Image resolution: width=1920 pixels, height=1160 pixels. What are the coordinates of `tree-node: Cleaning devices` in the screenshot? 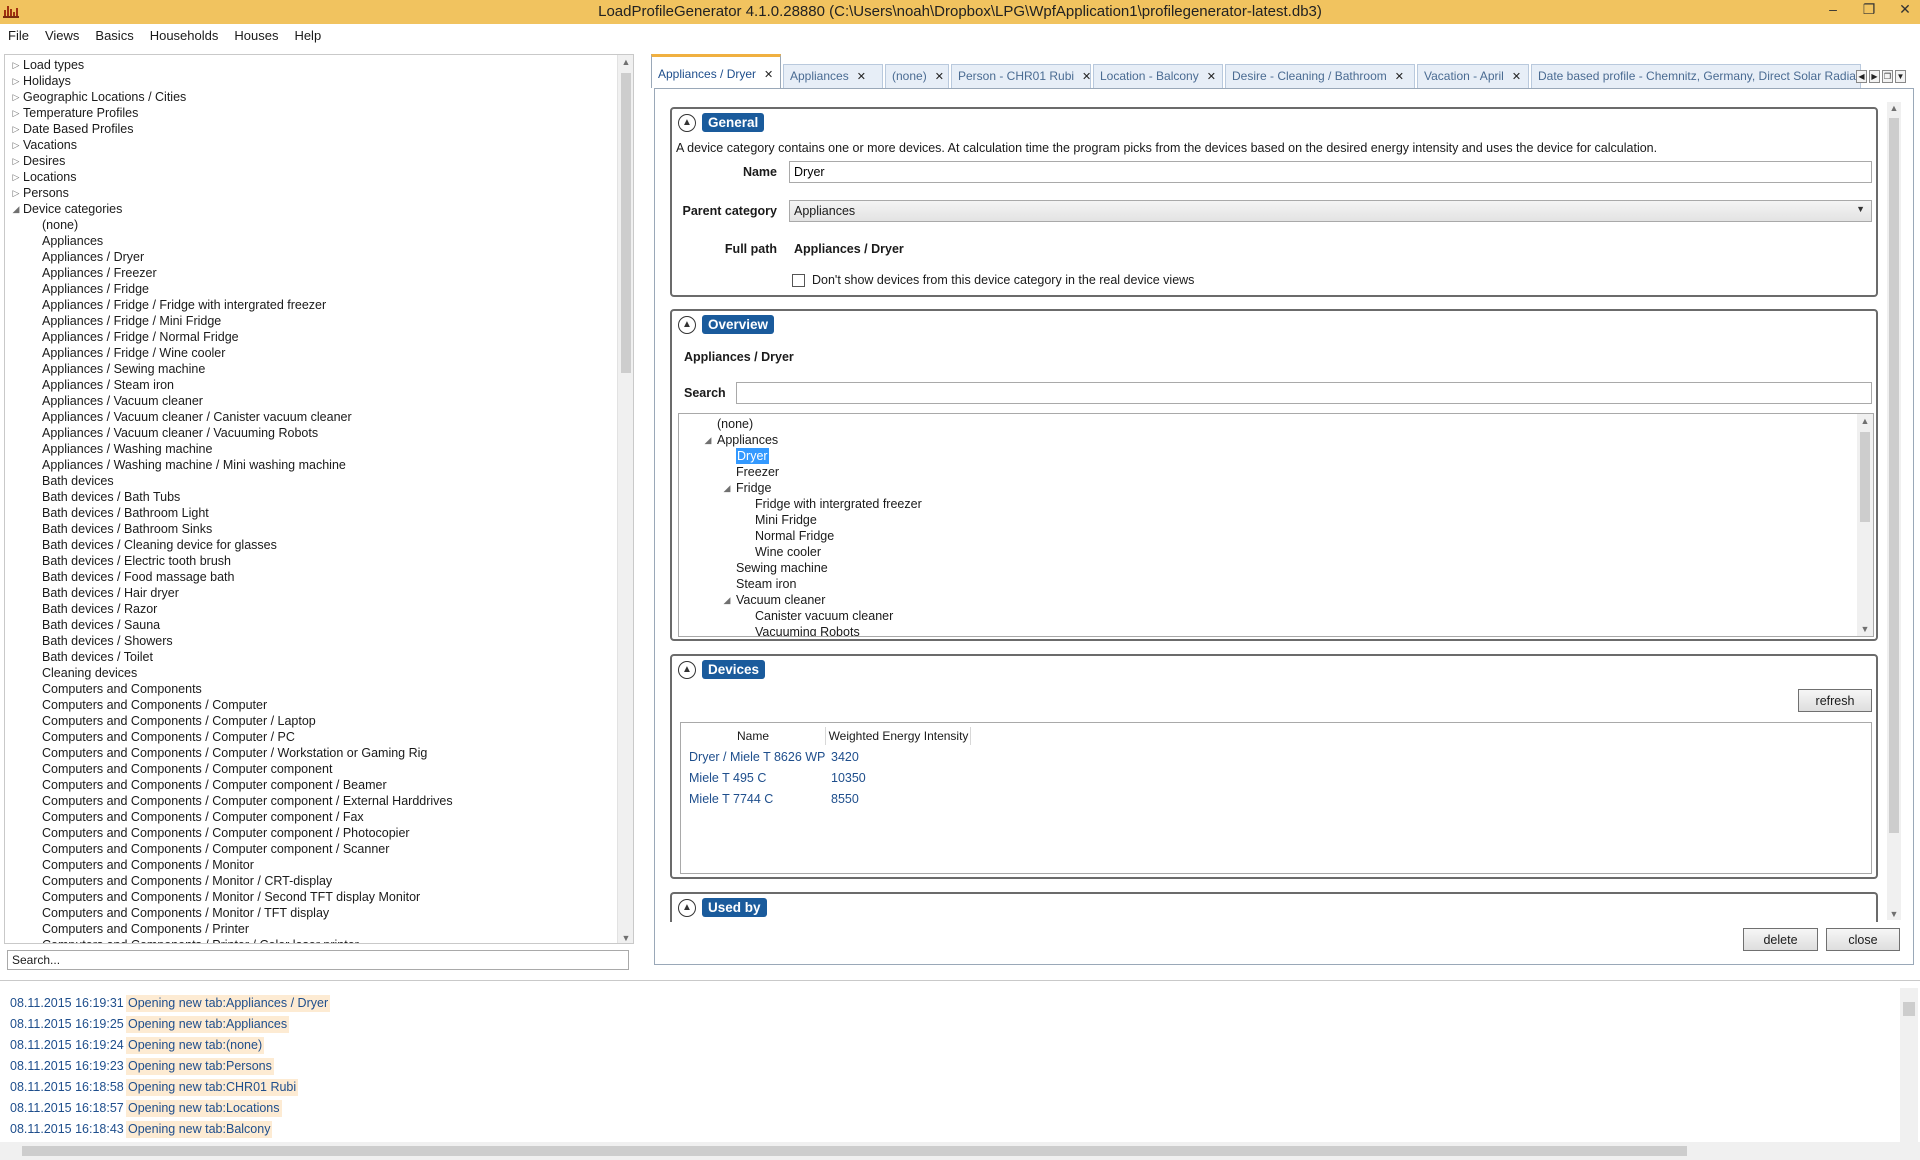 It's located at (89, 673).